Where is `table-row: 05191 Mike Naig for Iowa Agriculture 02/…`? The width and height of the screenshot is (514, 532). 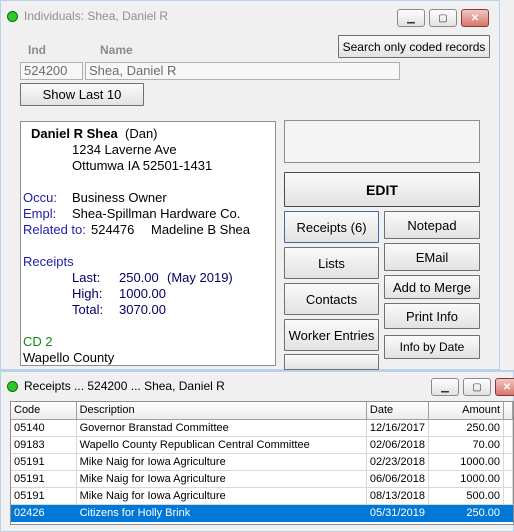 table-row: 05191 Mike Naig for Iowa Agriculture 02/… is located at coordinates (262, 462).